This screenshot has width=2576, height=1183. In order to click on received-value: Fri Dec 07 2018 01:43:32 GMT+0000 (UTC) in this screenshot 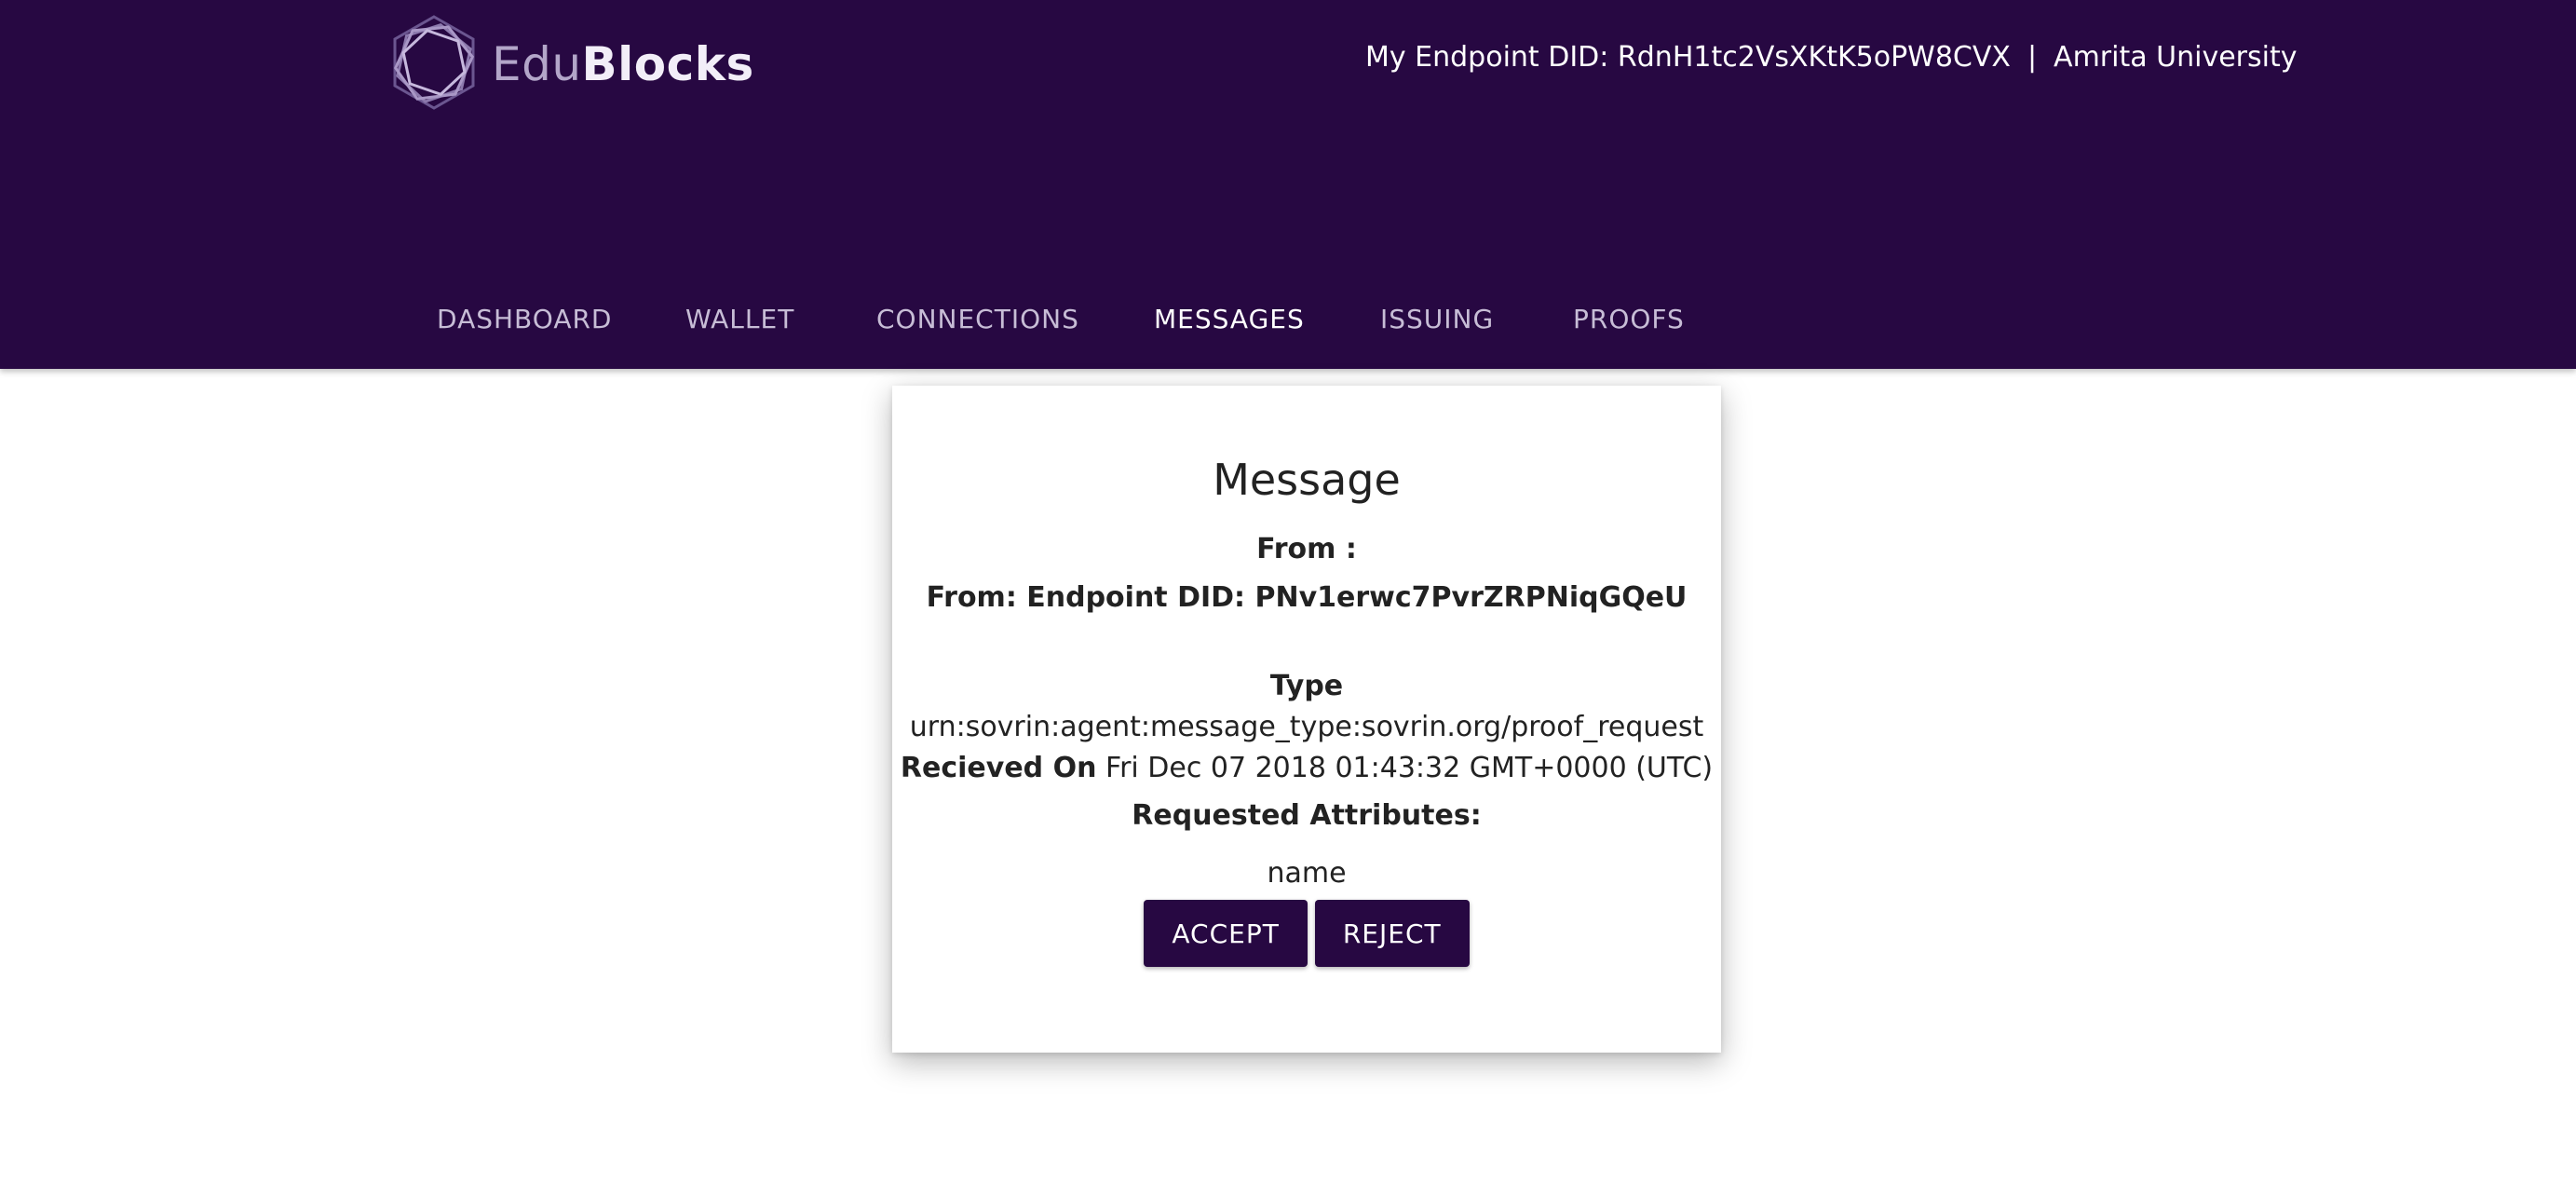, I will do `click(1409, 768)`.